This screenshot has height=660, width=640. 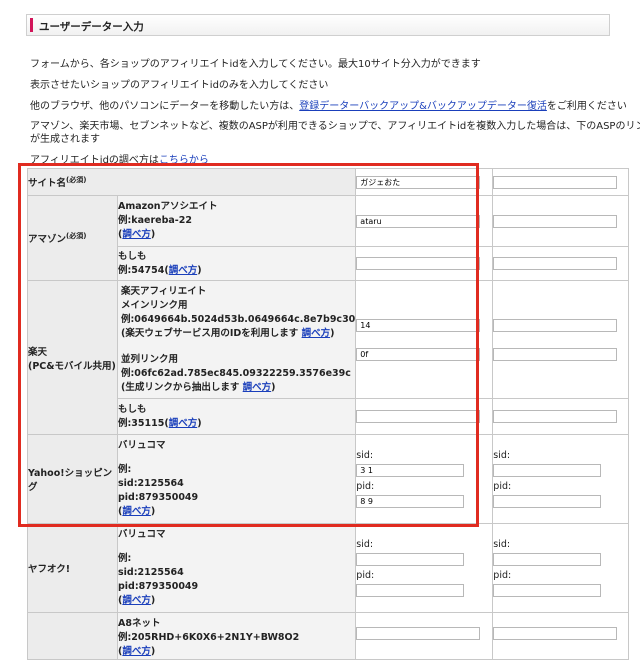 What do you see at coordinates (236, 221) in the screenshot?
I see `amazon-associate-cell: Amazonアソシエイト 例:kaereba-22 (調べ方)` at bounding box center [236, 221].